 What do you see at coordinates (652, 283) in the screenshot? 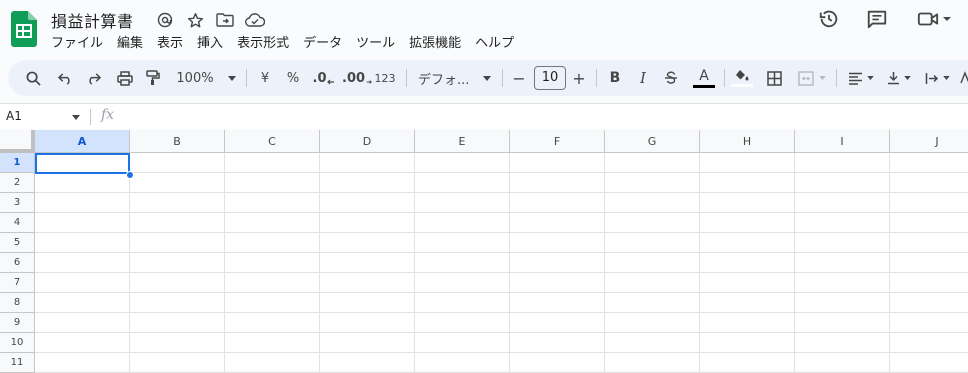
I see `cell-g7` at bounding box center [652, 283].